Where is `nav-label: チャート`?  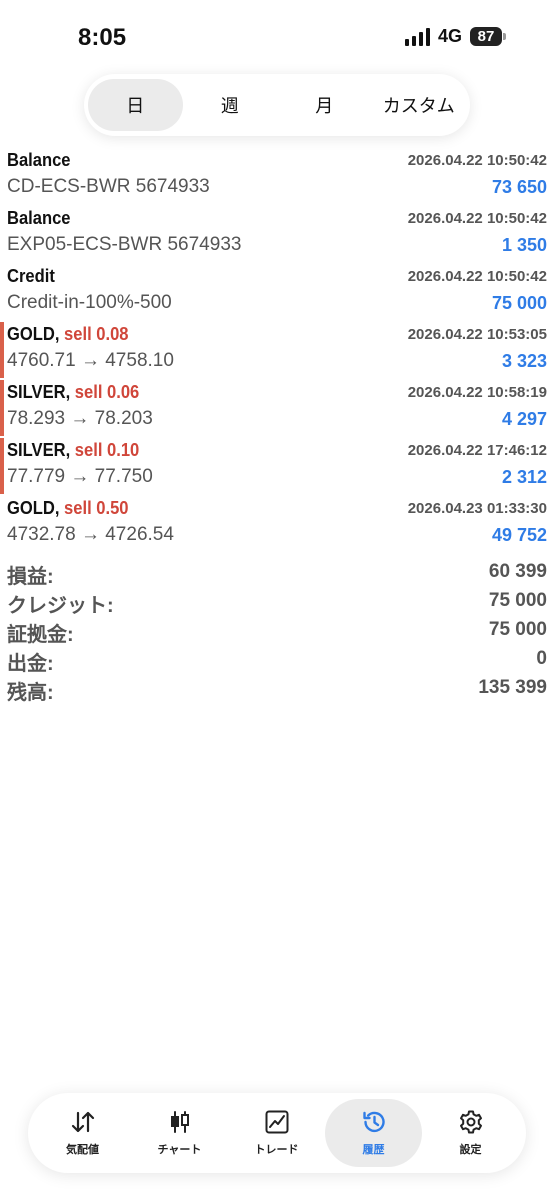
nav-label: チャート is located at coordinates (179, 1150).